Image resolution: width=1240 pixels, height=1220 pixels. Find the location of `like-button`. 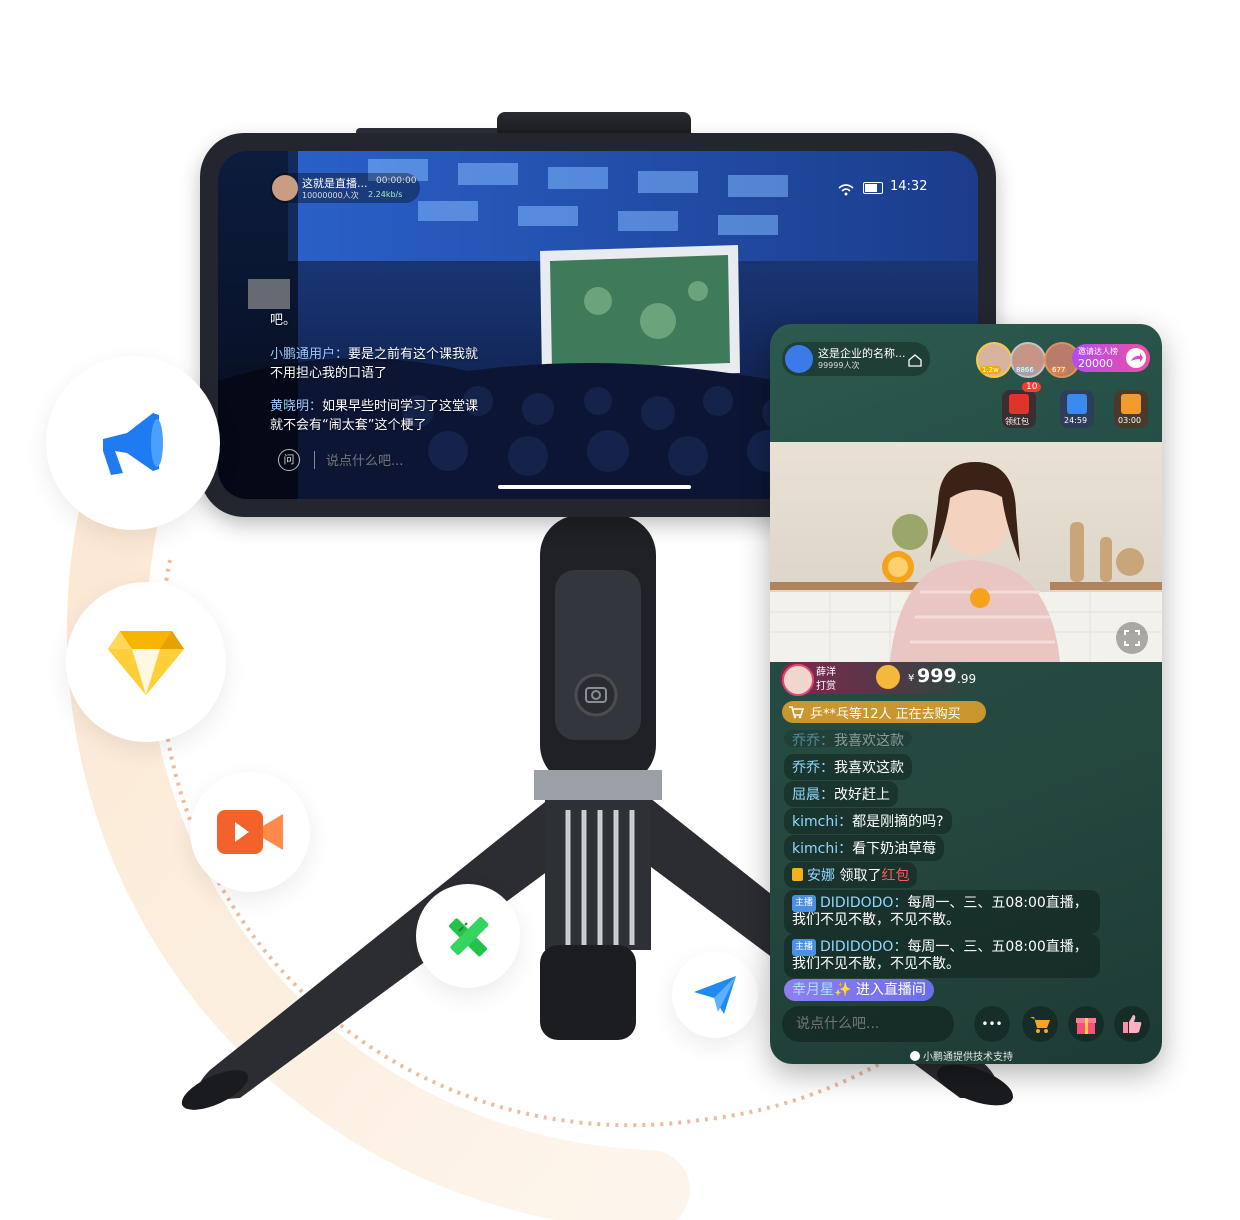

like-button is located at coordinates (1132, 1024).